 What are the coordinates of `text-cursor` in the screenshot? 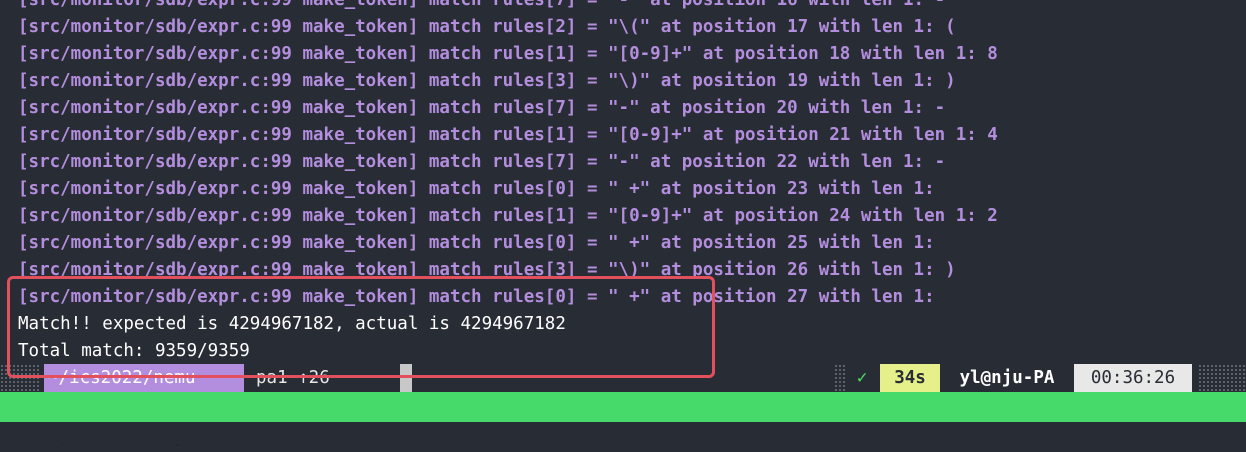 It's located at (406, 378).